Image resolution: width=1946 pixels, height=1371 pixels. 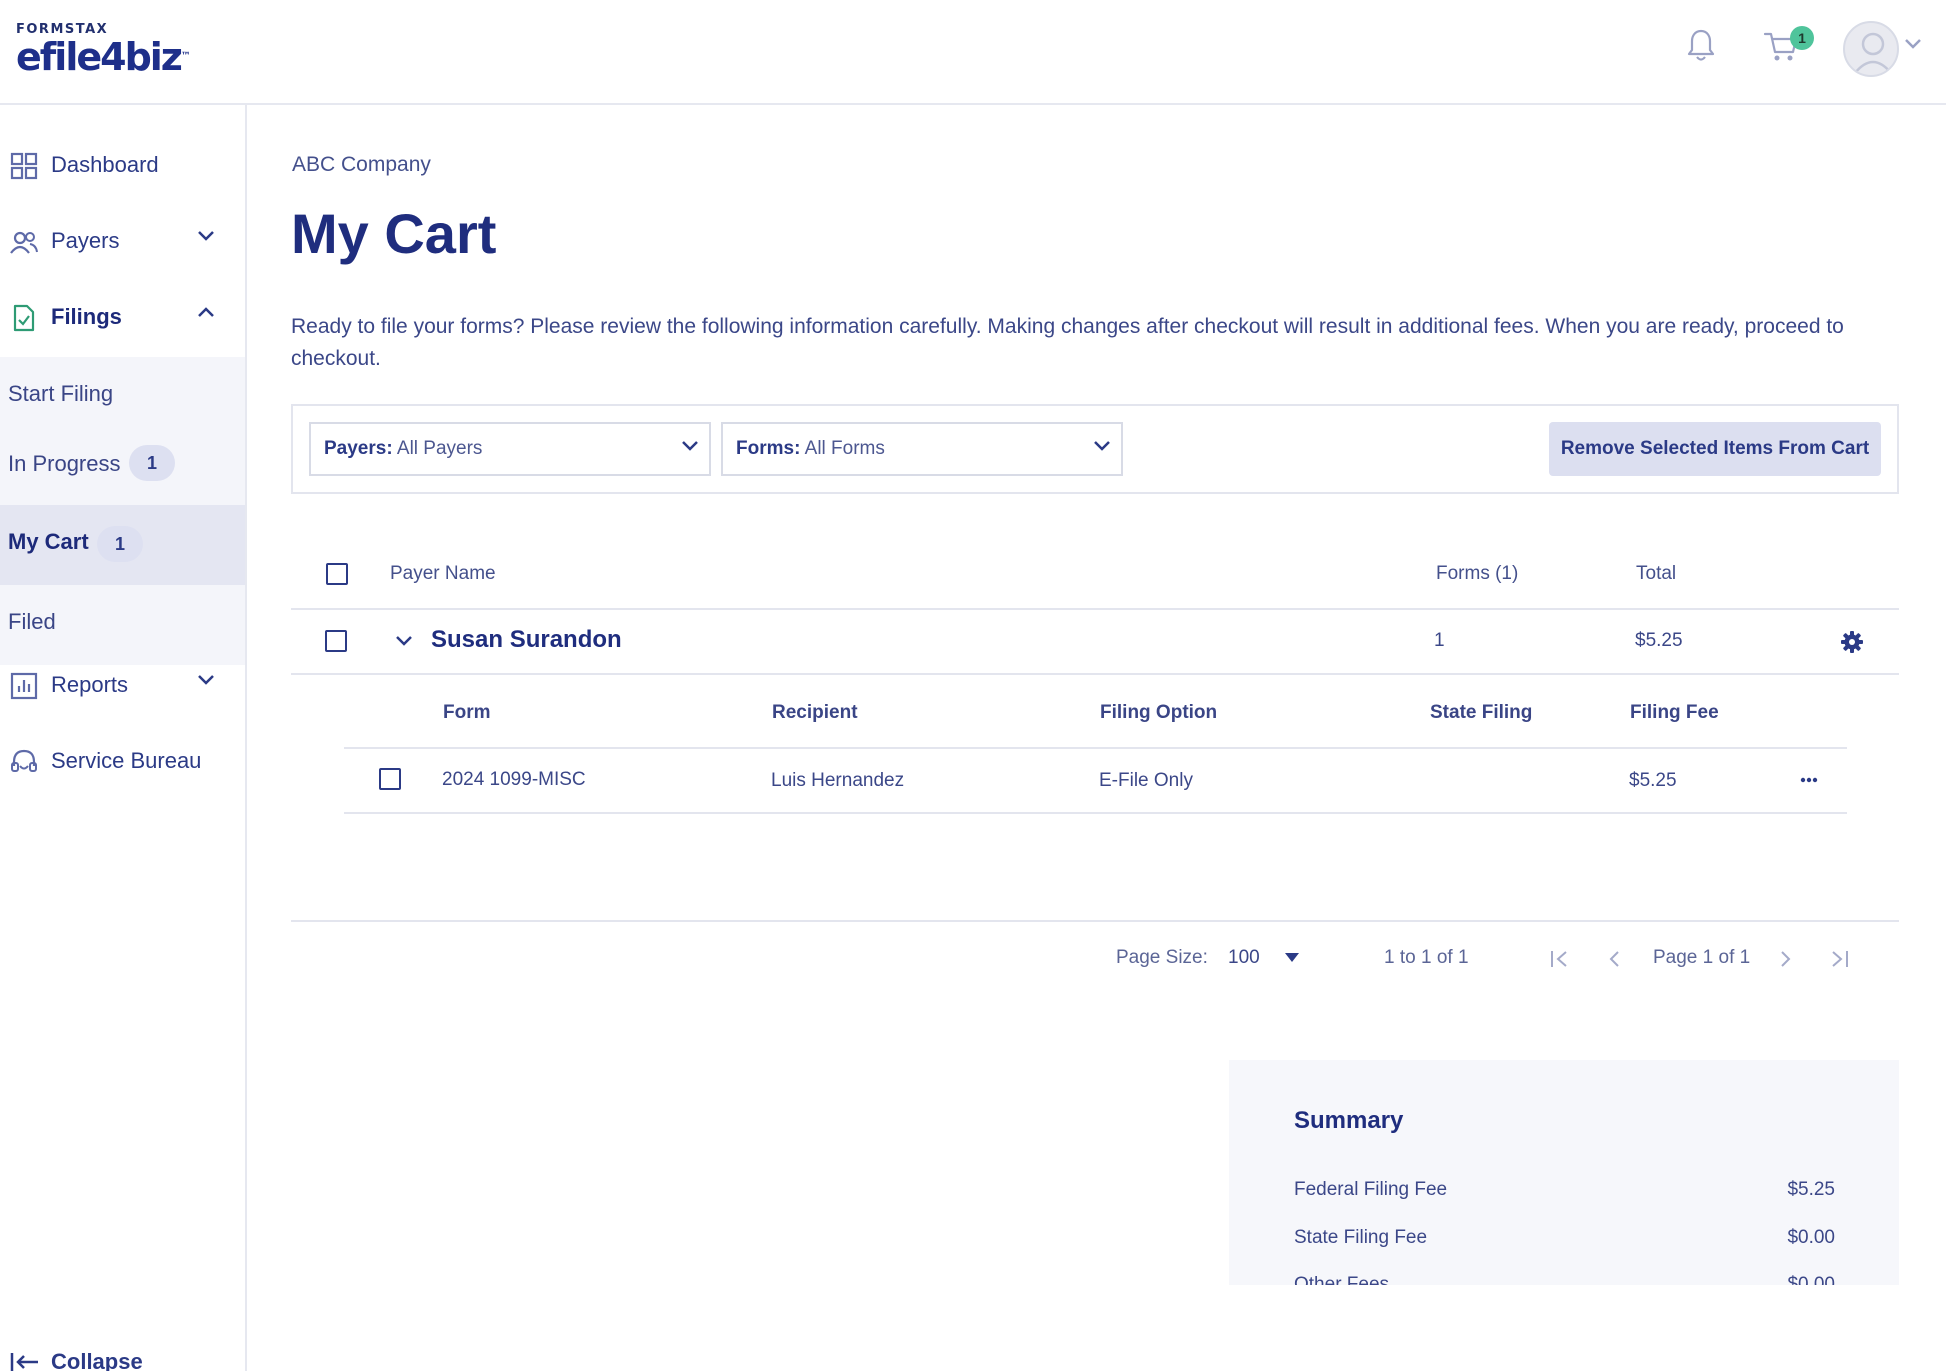 I want to click on column-header-payer-name: Payer Name, so click(x=443, y=574).